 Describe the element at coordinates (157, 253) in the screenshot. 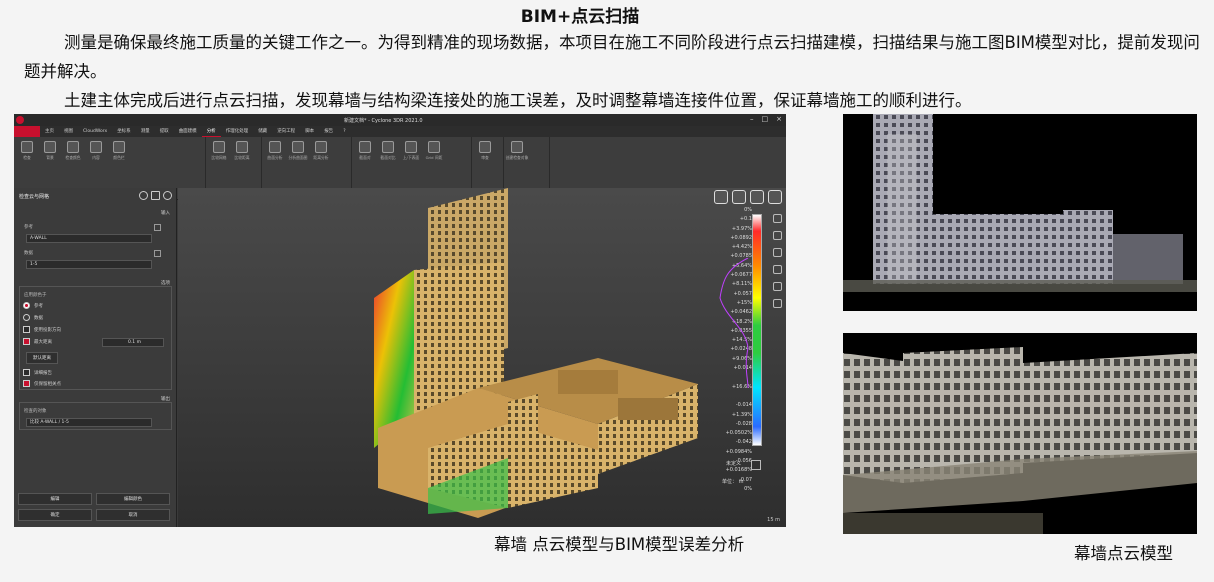

I see `pick-data-icon` at that location.